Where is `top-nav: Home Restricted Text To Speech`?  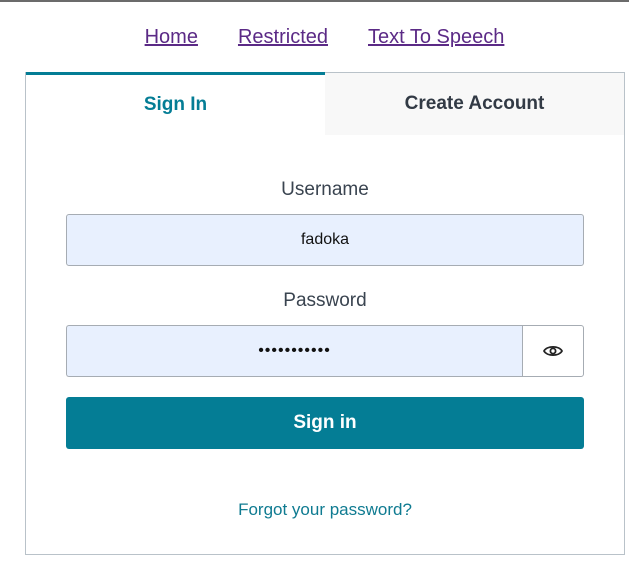
top-nav: Home Restricted Text To Speech is located at coordinates (314, 37).